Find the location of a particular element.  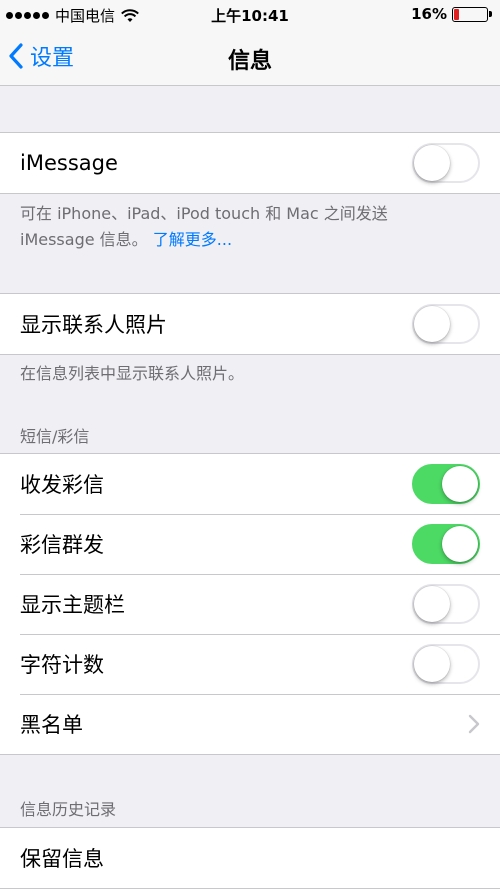

status-bar: 中国电信 上午10:41 16% is located at coordinates (250, 15).